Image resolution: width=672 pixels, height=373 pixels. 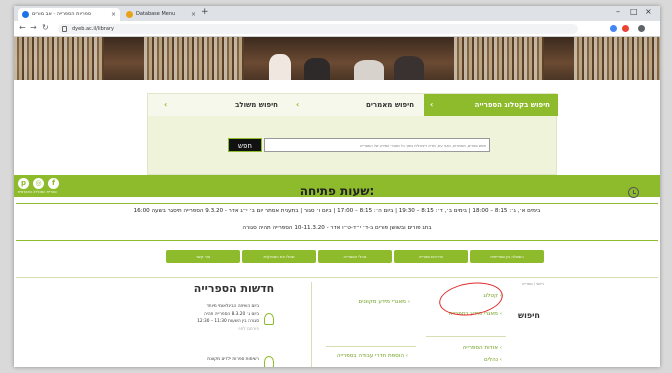 What do you see at coordinates (648, 11) in the screenshot?
I see `close-window-icon: ×` at bounding box center [648, 11].